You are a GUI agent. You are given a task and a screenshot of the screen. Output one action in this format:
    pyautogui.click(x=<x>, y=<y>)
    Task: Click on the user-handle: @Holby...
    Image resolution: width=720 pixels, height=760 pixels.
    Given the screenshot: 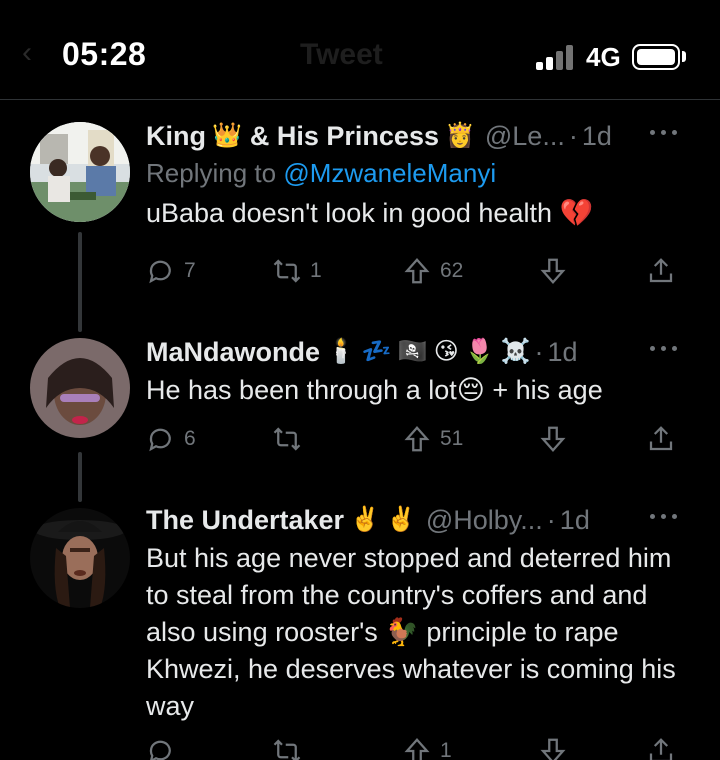 What is the action you would take?
    pyautogui.click(x=484, y=520)
    